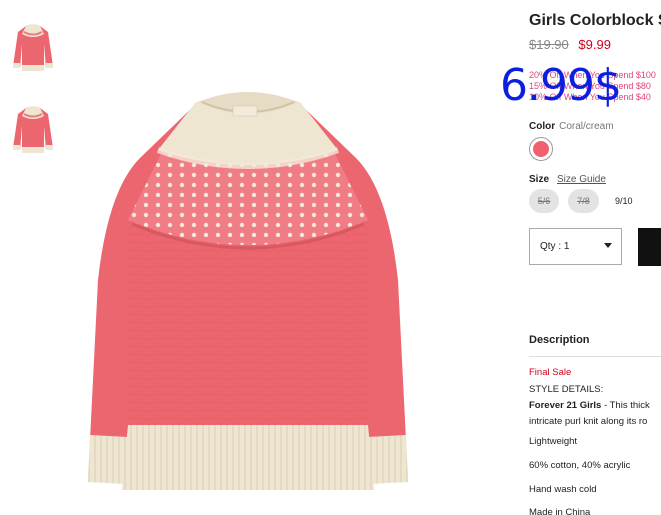 The height and width of the screenshot is (515, 661). Describe the element at coordinates (561, 85) in the screenshot. I see `overlay-price-annotation: 6.99$` at that location.